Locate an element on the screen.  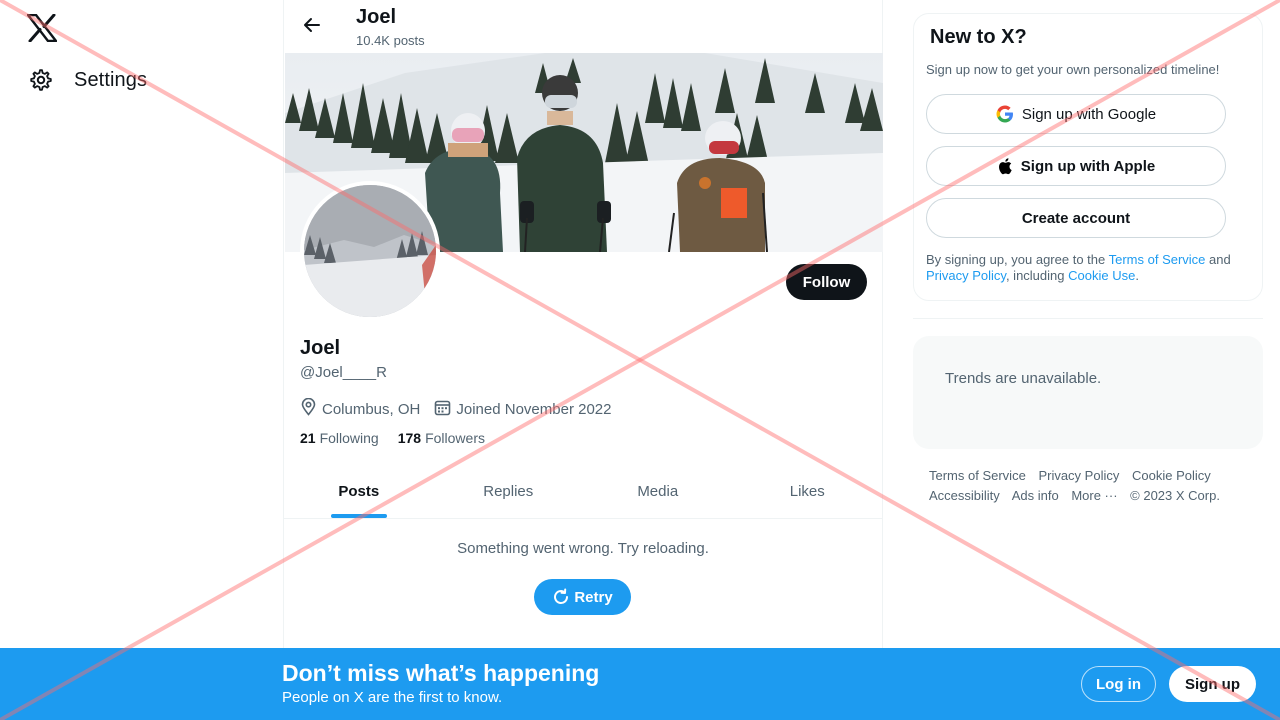
footer-link: Cookie Policy is located at coordinates (1171, 475).